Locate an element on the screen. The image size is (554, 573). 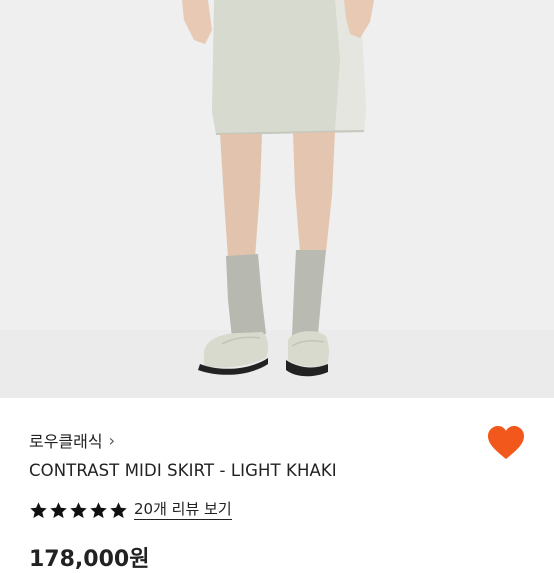
rating-stars is located at coordinates (78, 510).